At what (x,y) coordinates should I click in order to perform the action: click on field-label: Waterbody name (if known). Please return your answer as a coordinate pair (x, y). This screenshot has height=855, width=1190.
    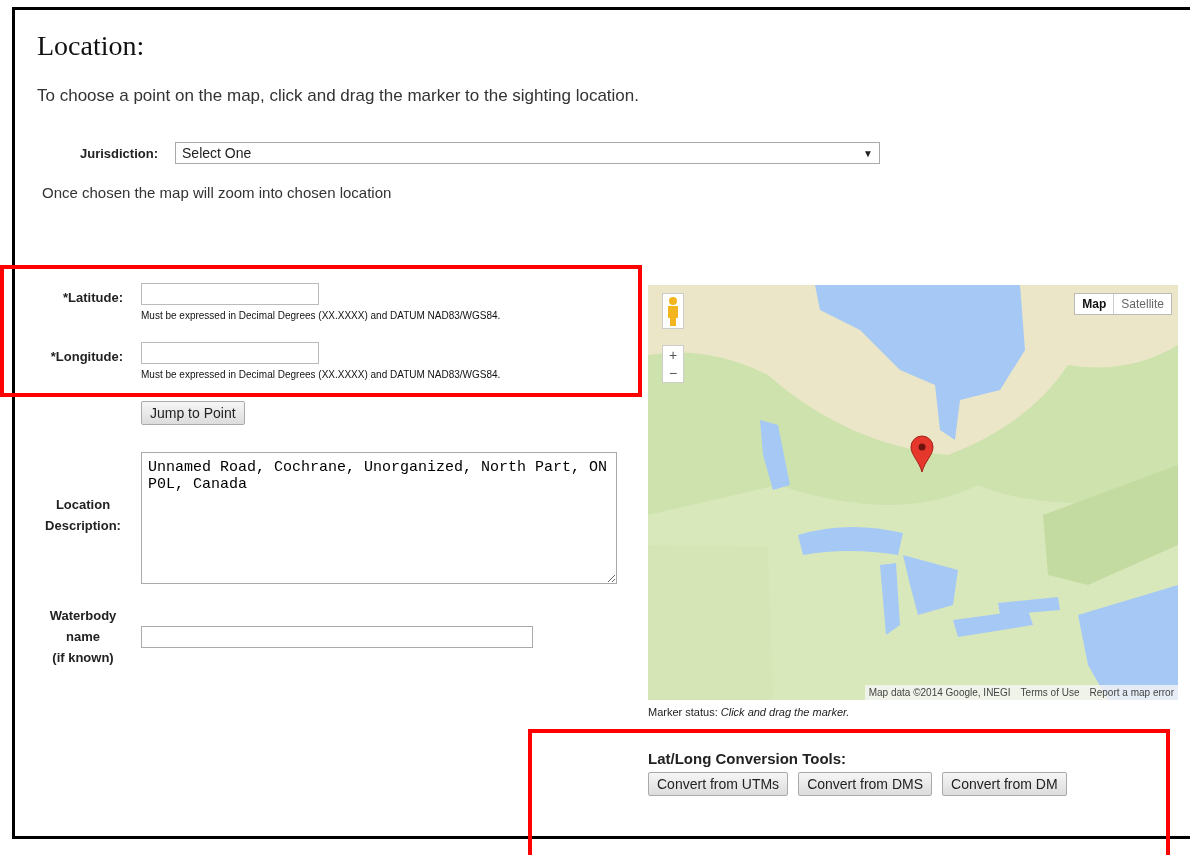
    Looking at the image, I should click on (83, 637).